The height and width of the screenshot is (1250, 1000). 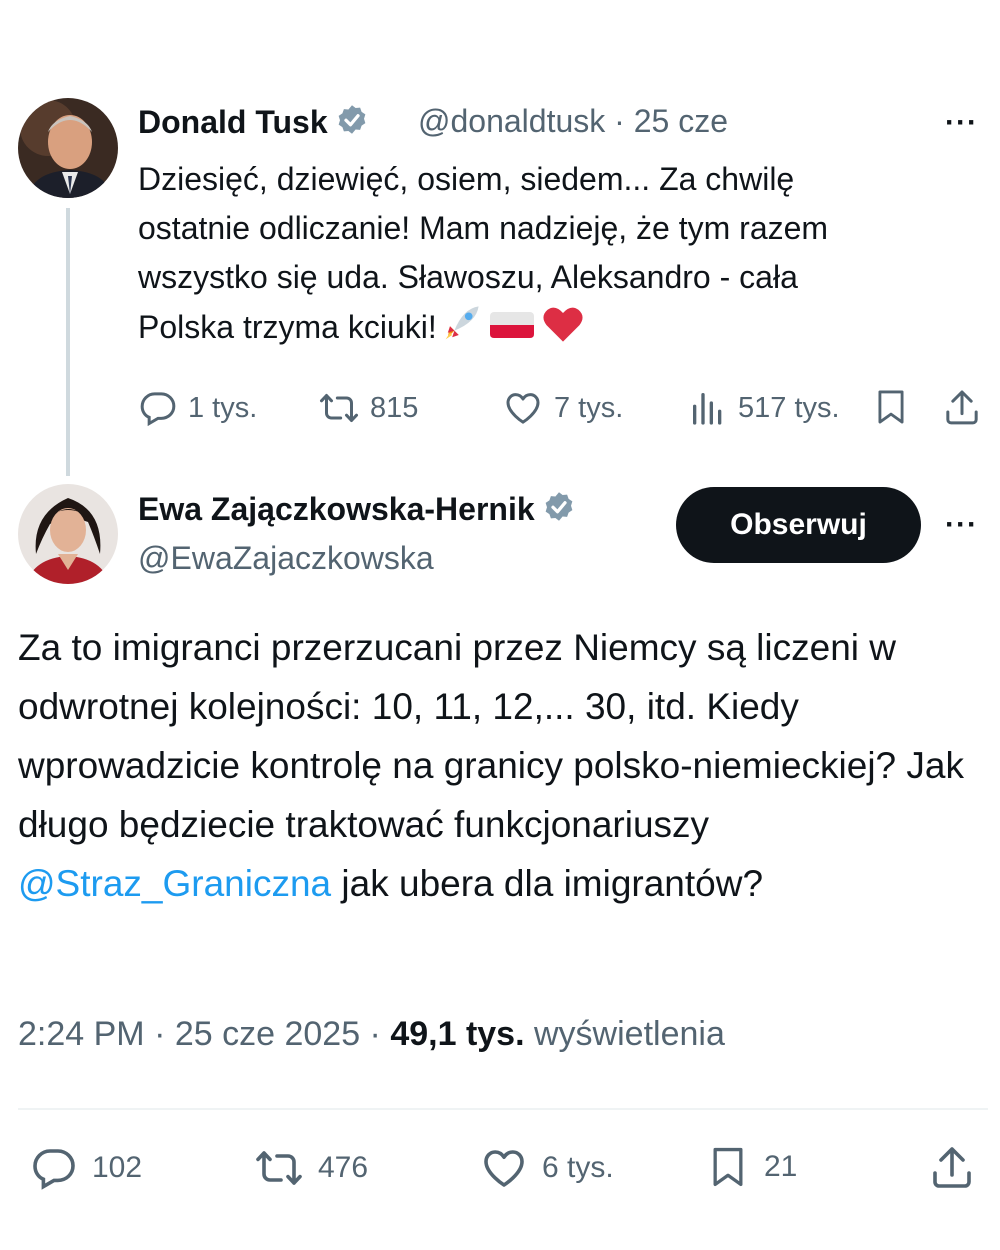 What do you see at coordinates (798, 525) in the screenshot?
I see `follow-button: Obserwuj` at bounding box center [798, 525].